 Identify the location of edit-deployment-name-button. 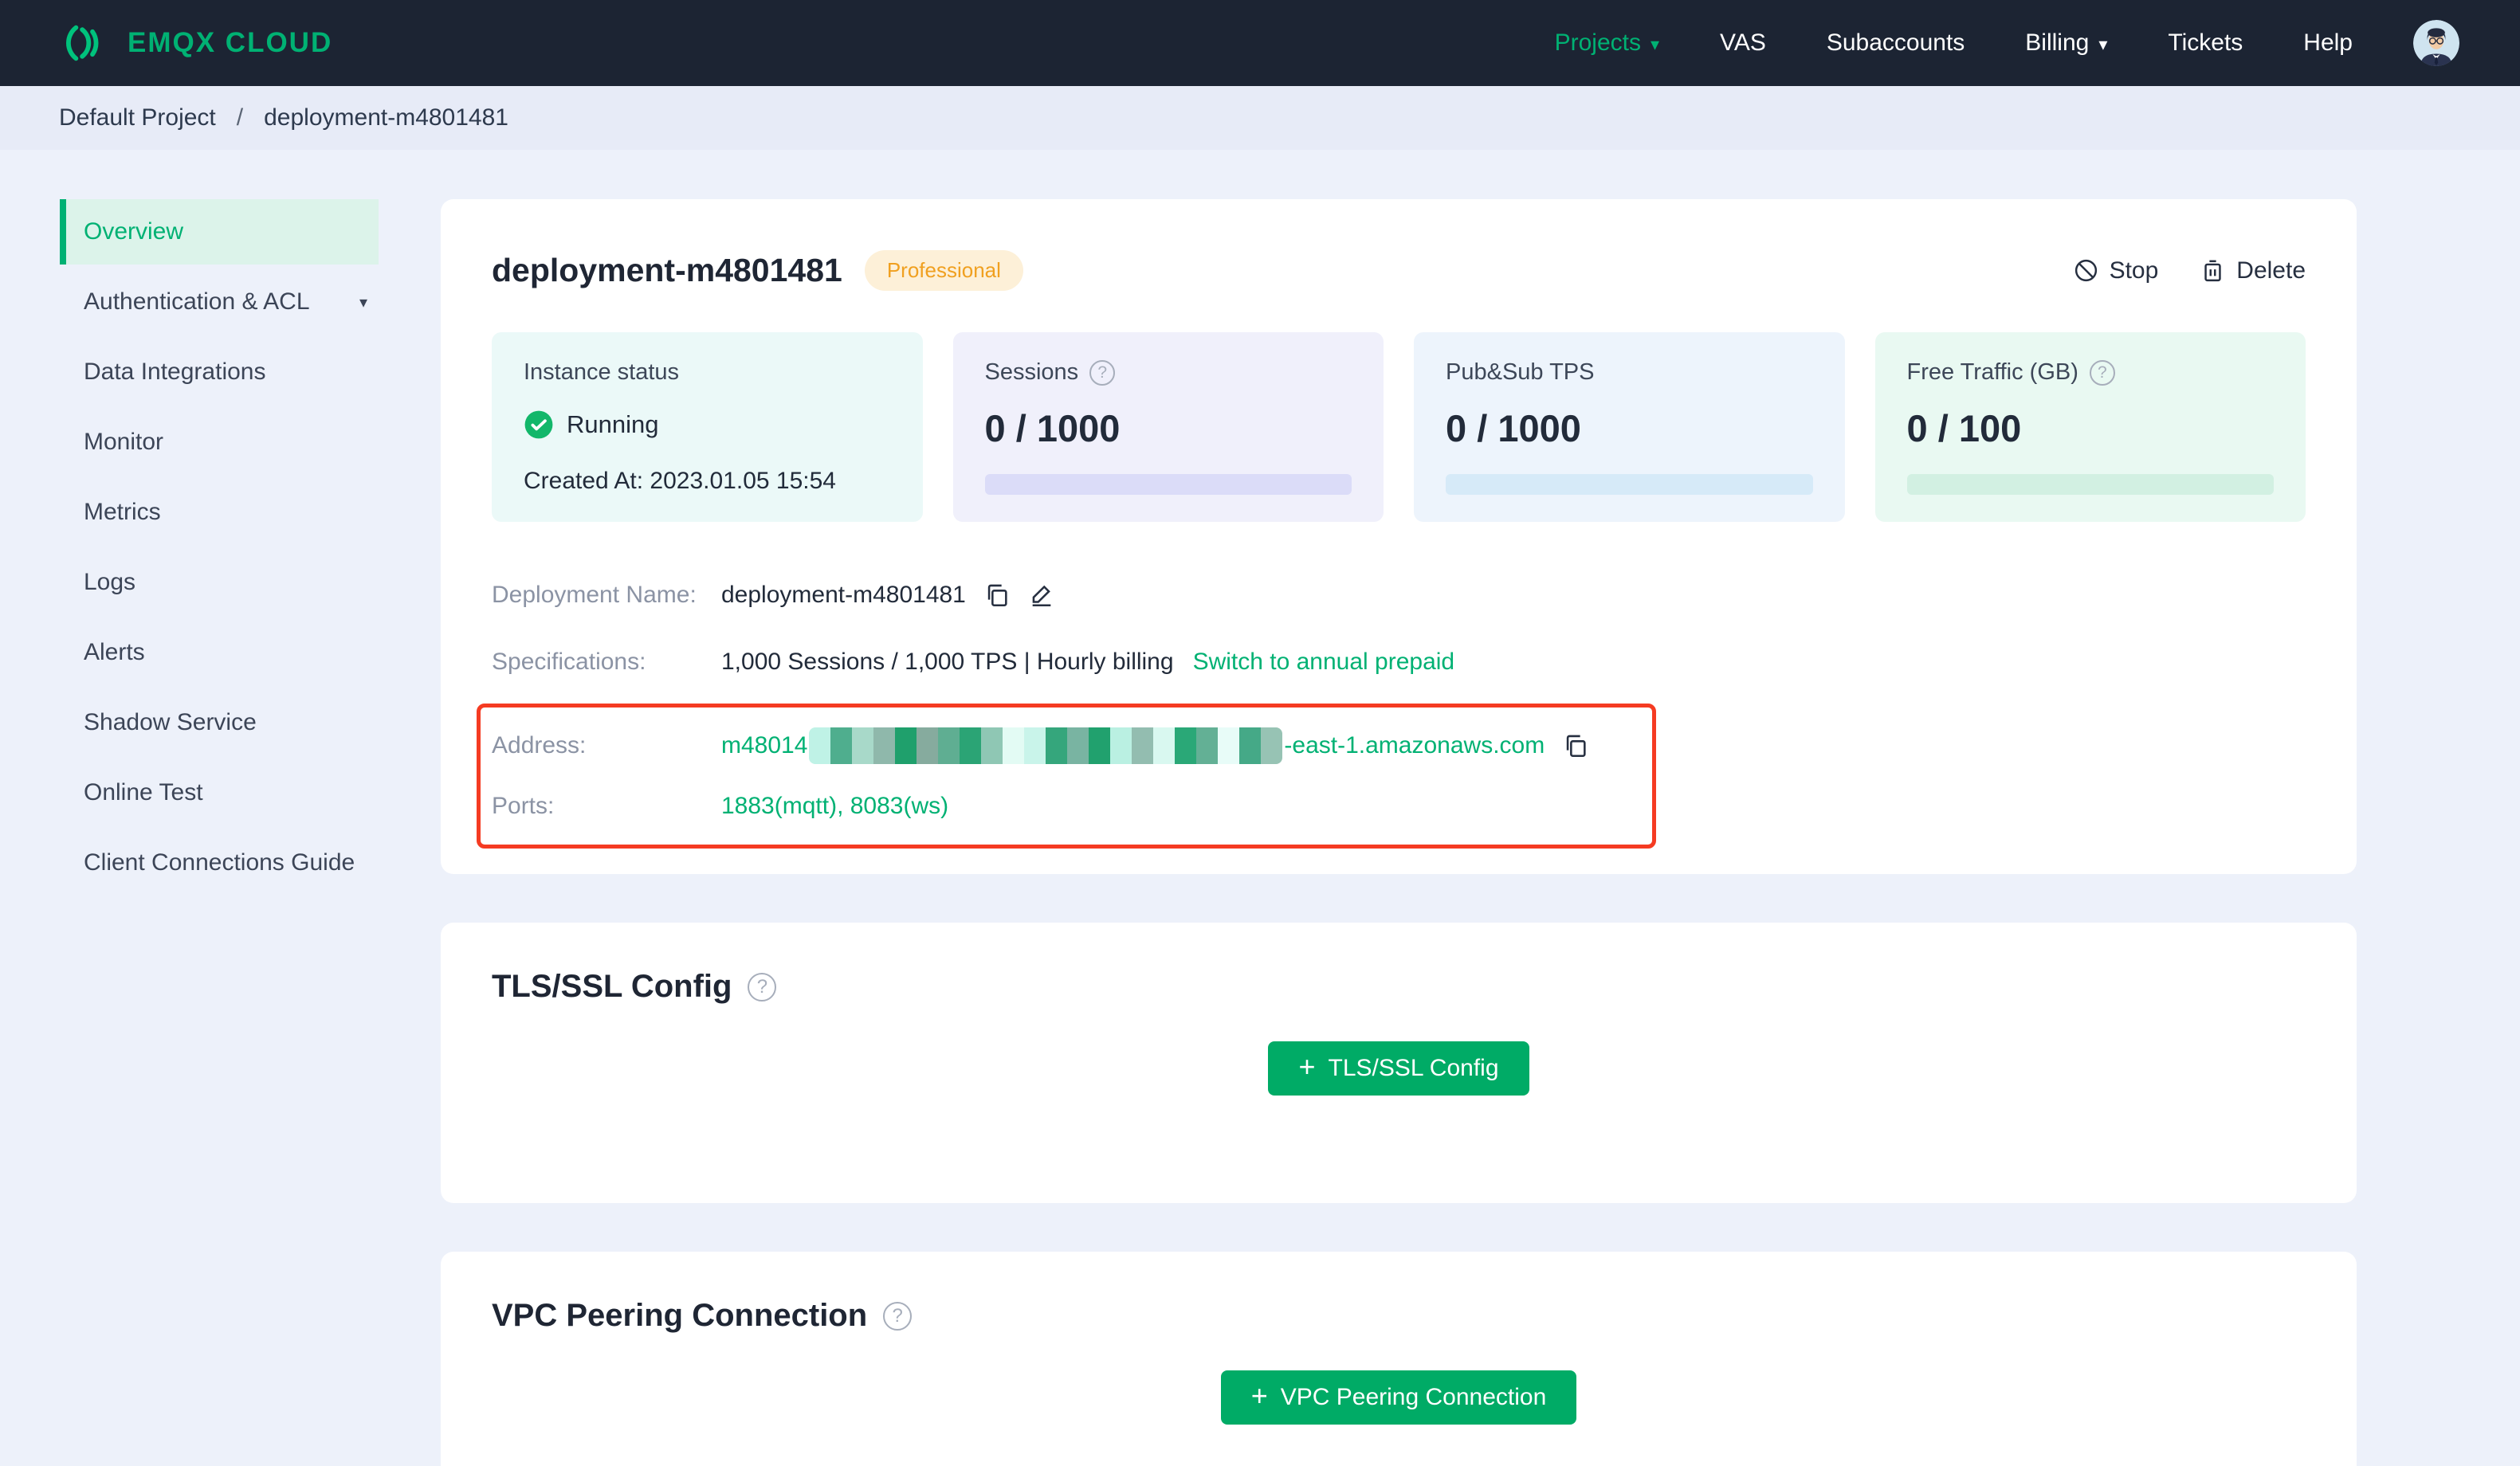
(1041, 595).